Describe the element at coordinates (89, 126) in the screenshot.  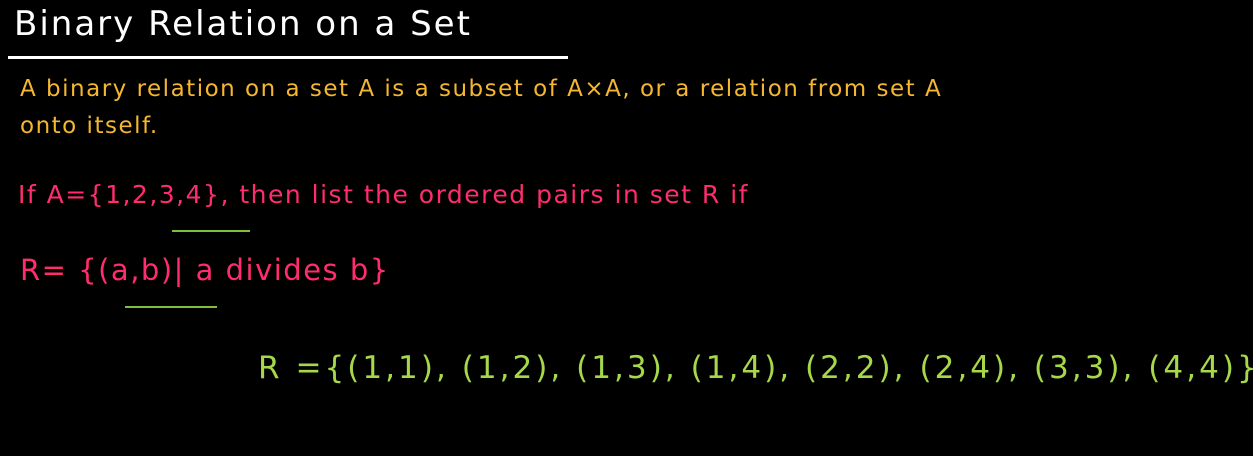
I see `definition-line-2: onto itself.` at that location.